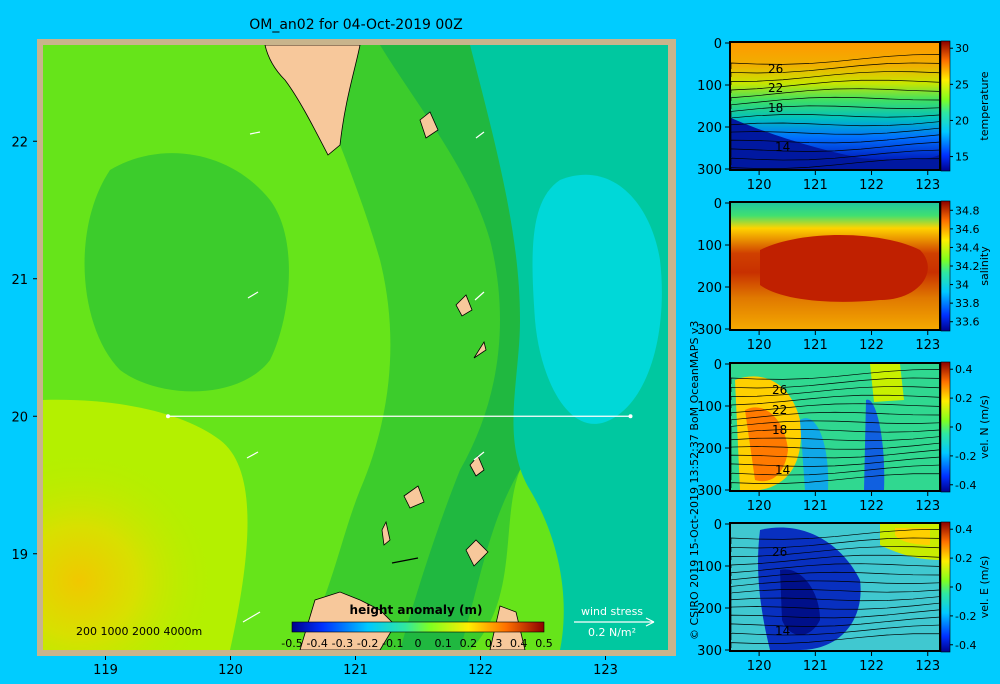 This screenshot has height=684, width=1000. I want to click on map-colorbar-tick-label: 0, so click(418, 643).